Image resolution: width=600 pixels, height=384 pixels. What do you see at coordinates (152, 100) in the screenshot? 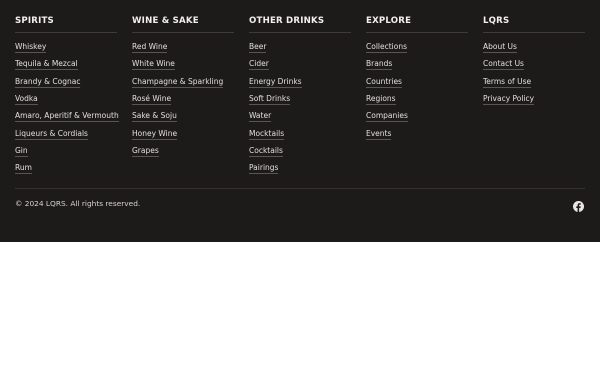
I see `footer-link-rose-wine: Rosé Wine` at bounding box center [152, 100].